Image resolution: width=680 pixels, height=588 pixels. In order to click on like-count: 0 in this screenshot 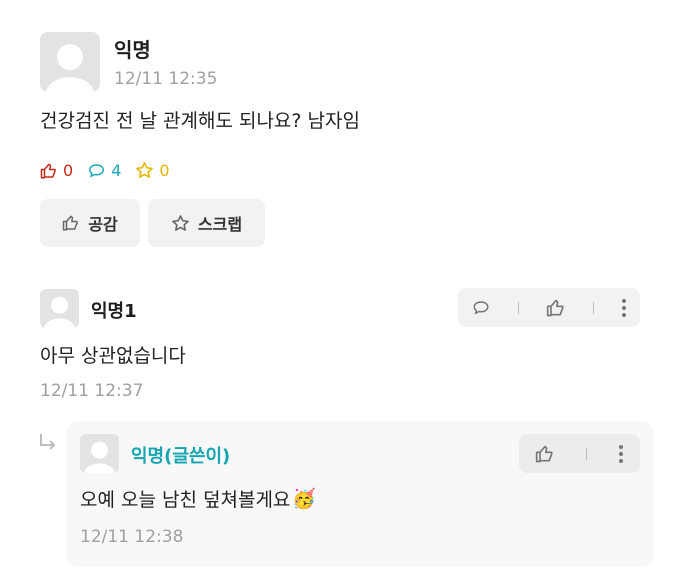, I will do `click(56, 170)`.